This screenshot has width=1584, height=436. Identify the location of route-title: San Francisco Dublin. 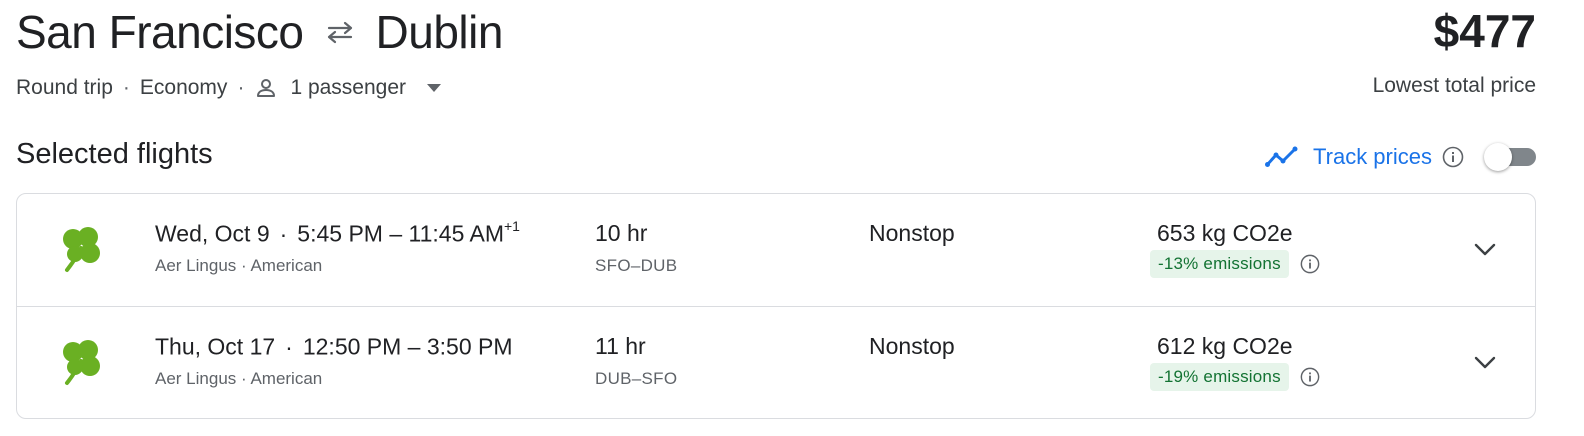
(259, 32).